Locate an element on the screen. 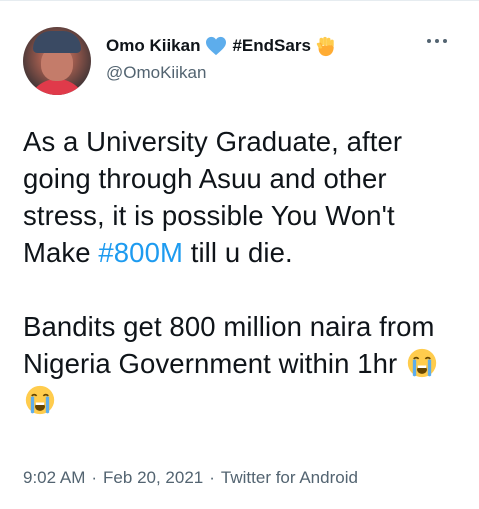 This screenshot has width=479, height=509. author-handle: @OmoKiikan is located at coordinates (221, 73).